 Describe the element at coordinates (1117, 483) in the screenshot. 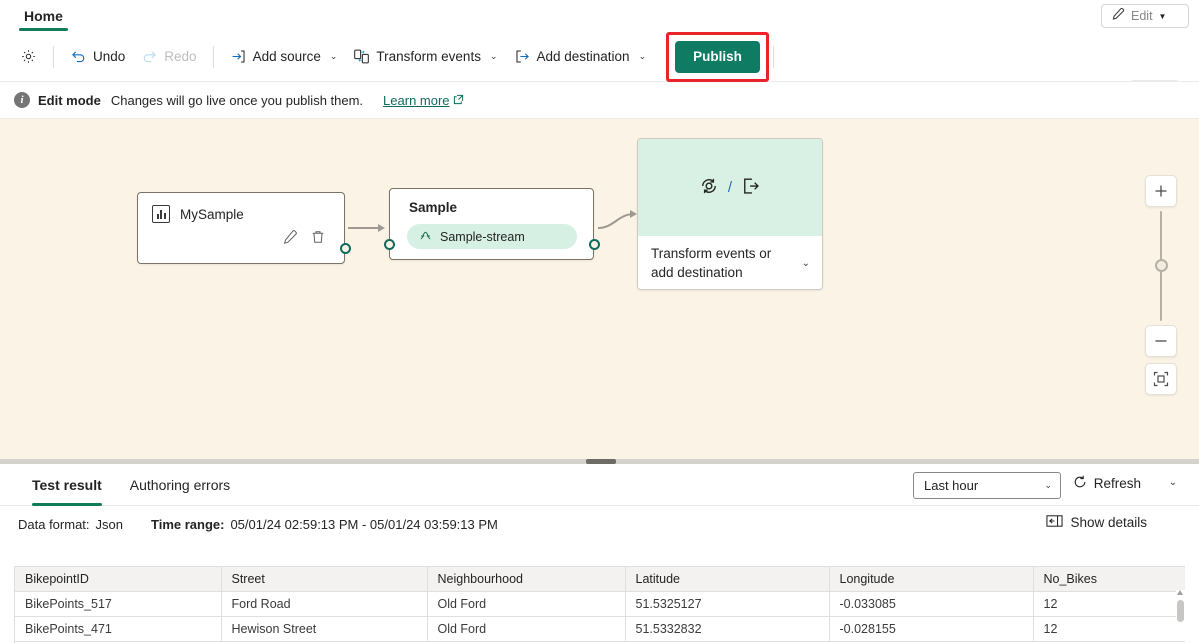

I see `refresh-label: Refresh` at that location.